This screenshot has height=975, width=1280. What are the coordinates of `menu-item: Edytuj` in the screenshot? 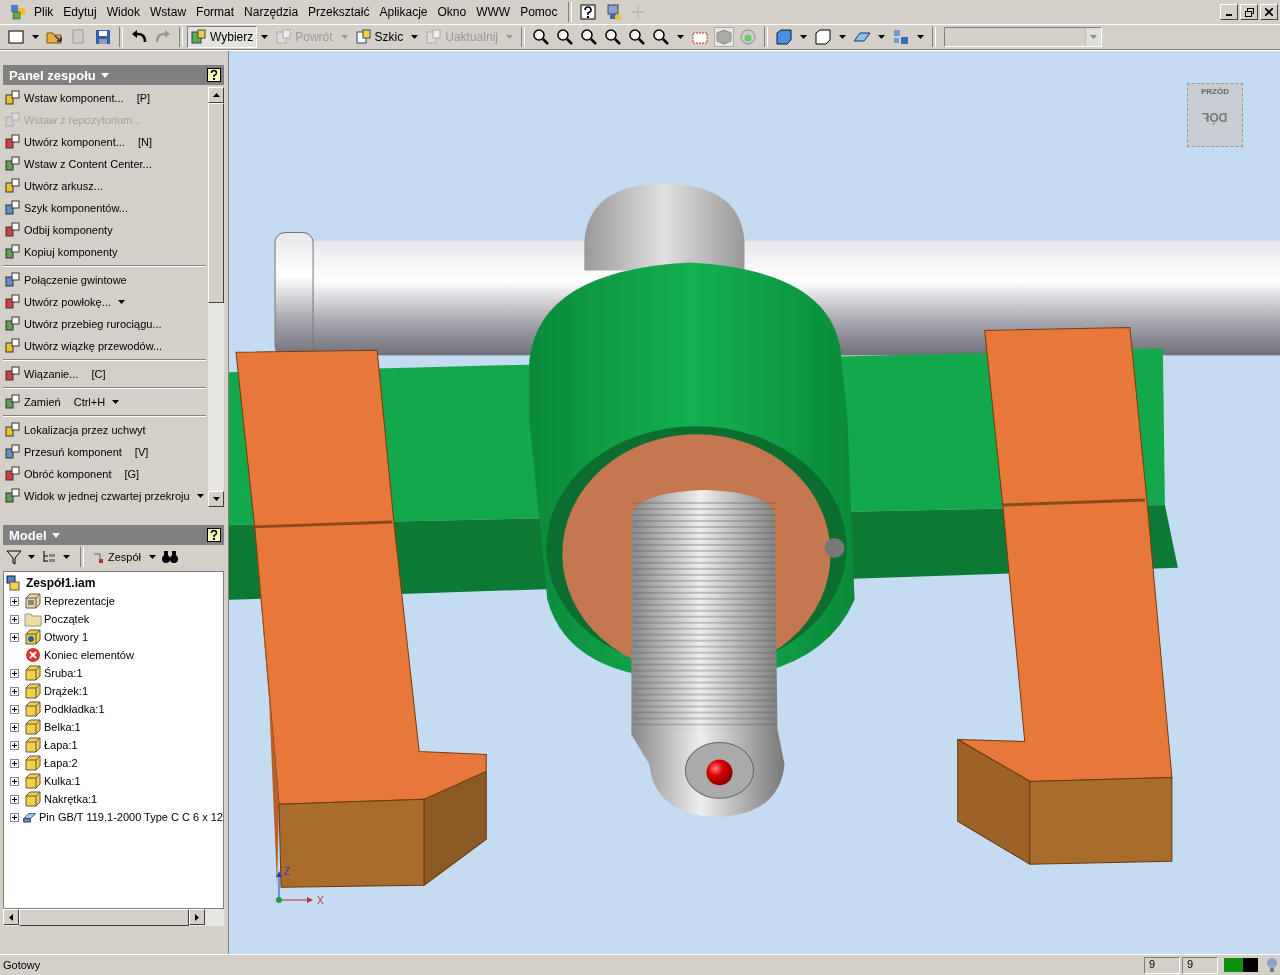 It's located at (81, 12).